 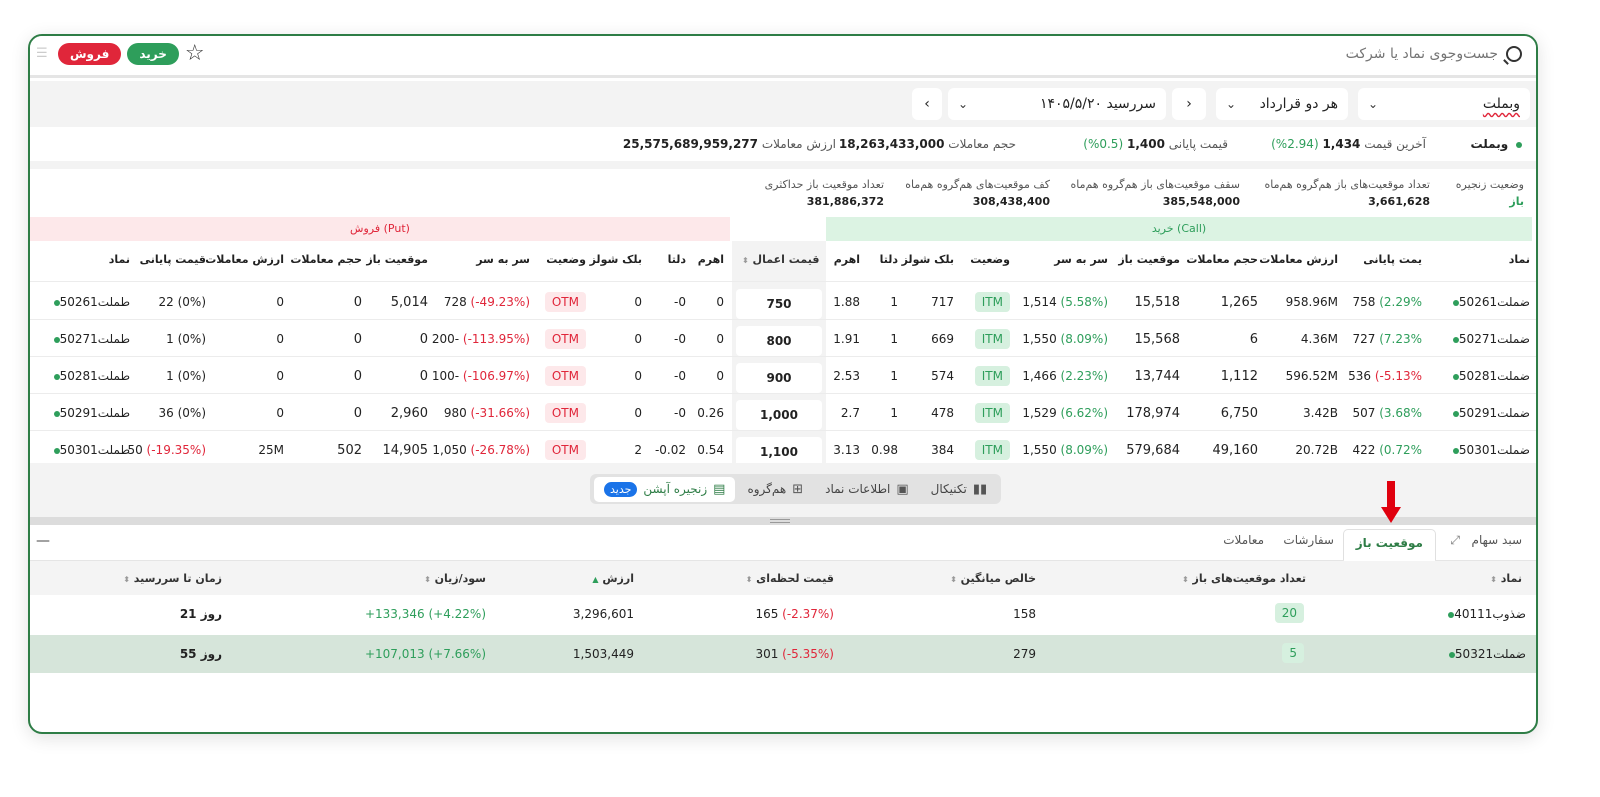 I want to click on put-col-header: دلتا, so click(x=677, y=259).